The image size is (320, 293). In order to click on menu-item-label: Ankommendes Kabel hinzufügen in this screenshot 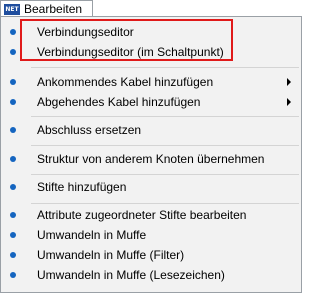, I will do `click(125, 82)`.